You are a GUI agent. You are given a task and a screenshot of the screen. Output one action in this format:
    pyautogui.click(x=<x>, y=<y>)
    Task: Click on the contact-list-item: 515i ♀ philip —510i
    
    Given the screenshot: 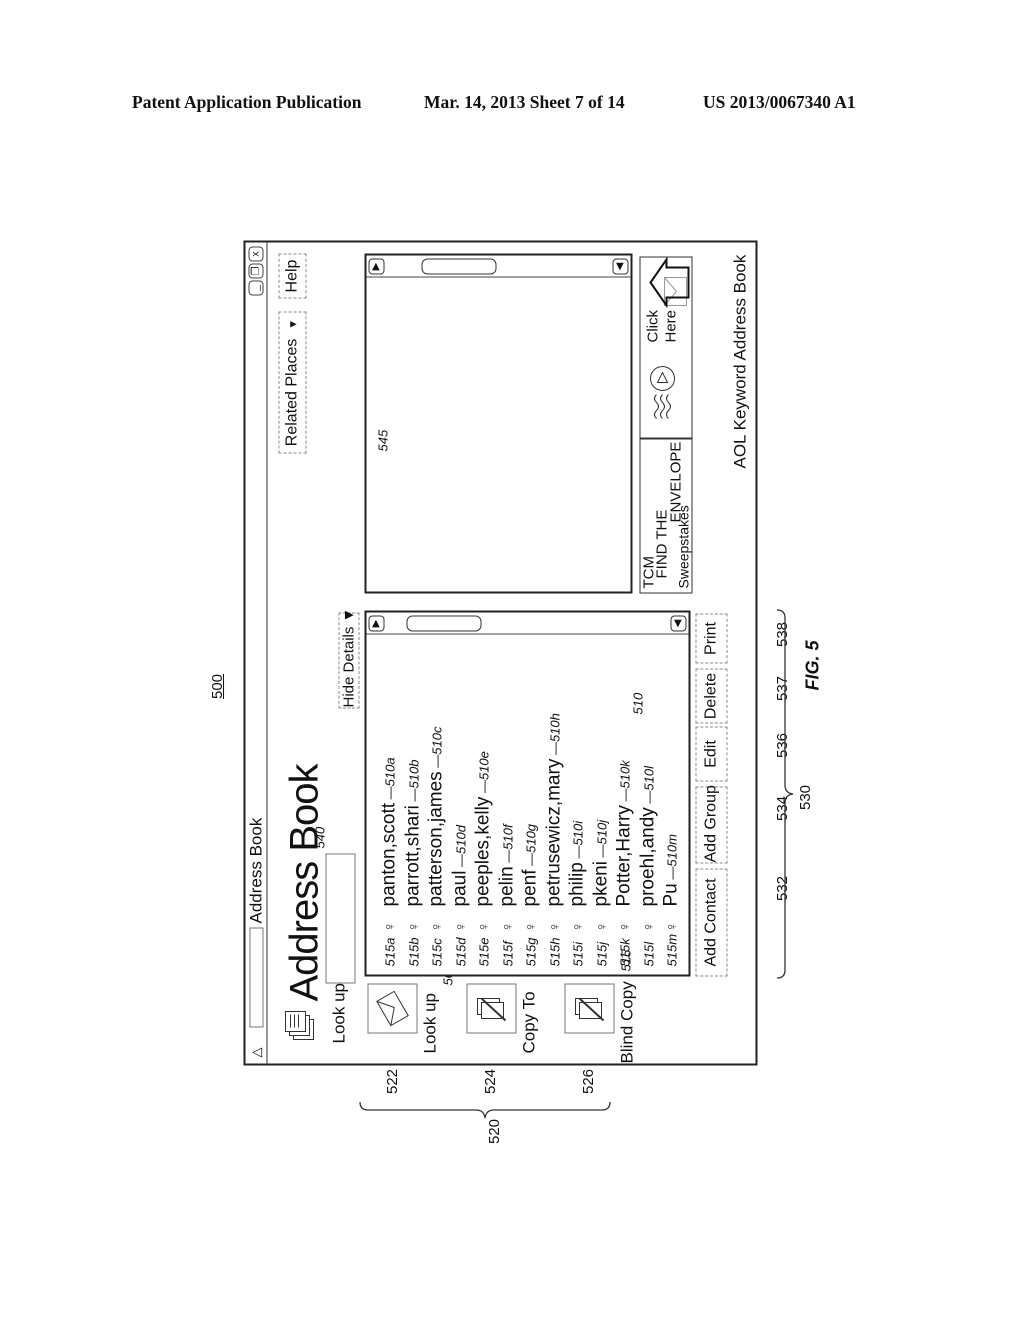 What is the action you would take?
    pyautogui.click(x=578, y=893)
    